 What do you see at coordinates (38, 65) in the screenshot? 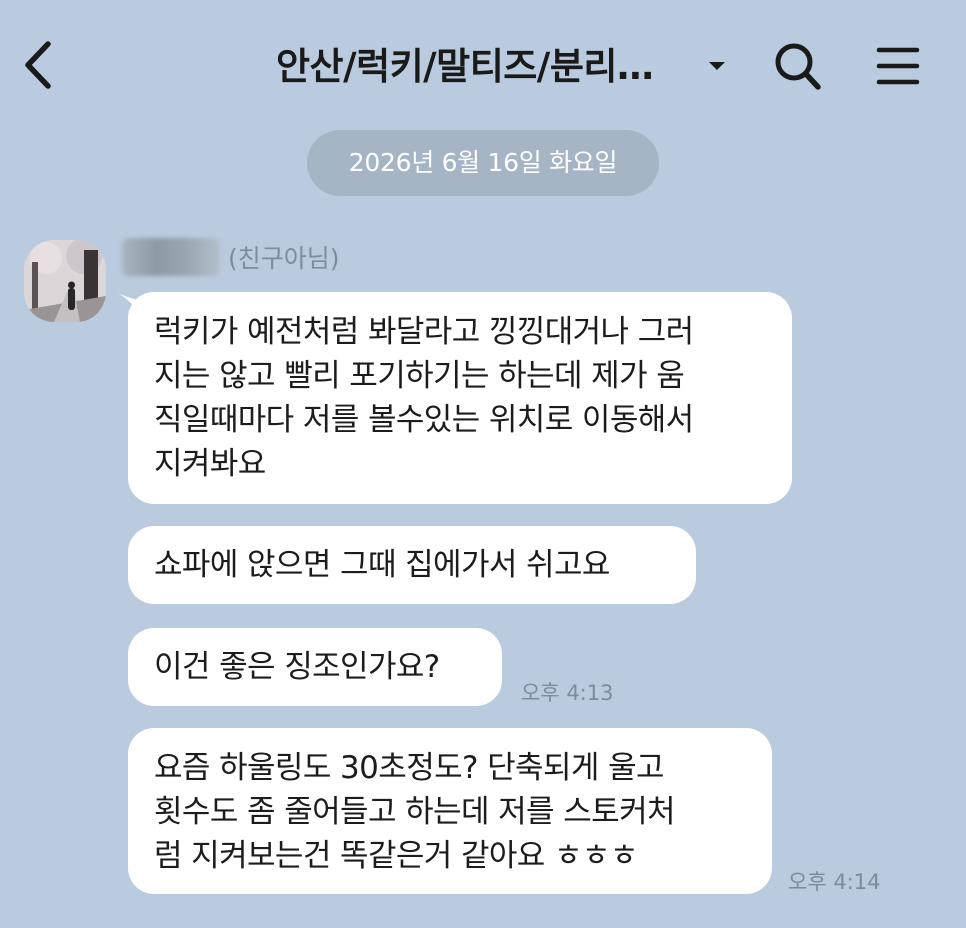
I see `chevron-left-icon` at bounding box center [38, 65].